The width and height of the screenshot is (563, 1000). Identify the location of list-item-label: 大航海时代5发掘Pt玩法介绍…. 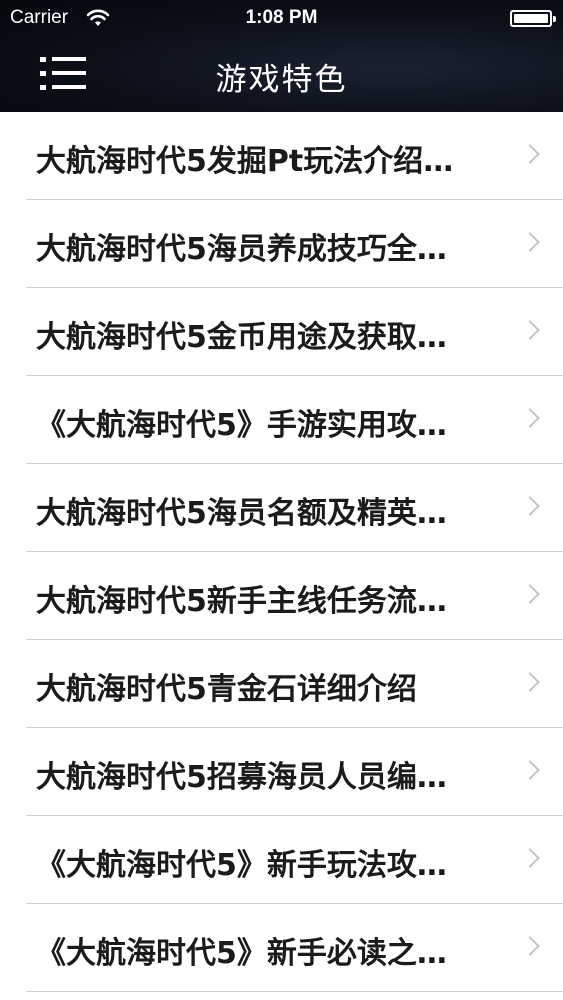
(245, 161).